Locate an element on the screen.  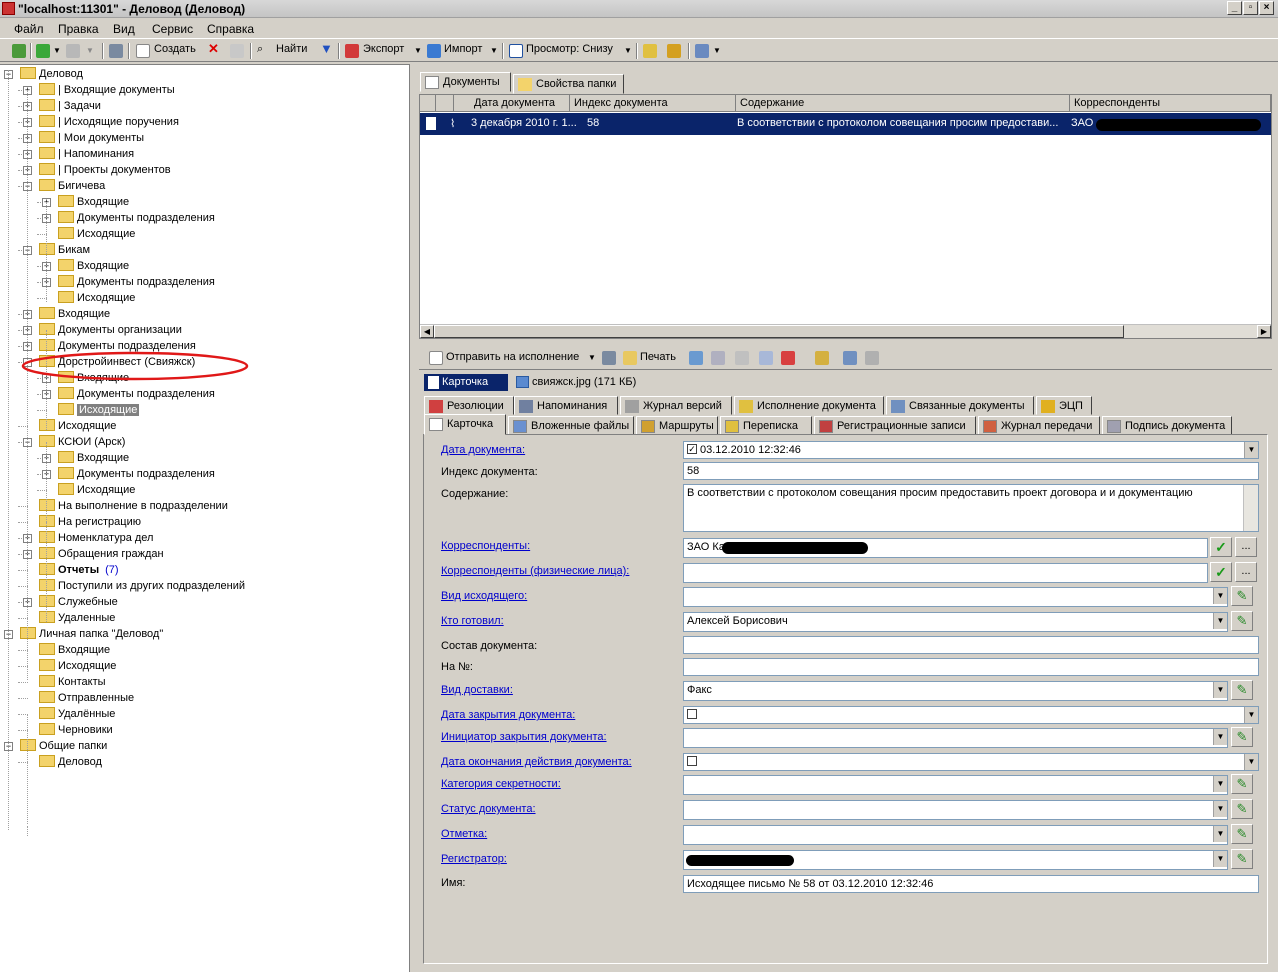
refresh-icon is located at coordinates (19, 51).